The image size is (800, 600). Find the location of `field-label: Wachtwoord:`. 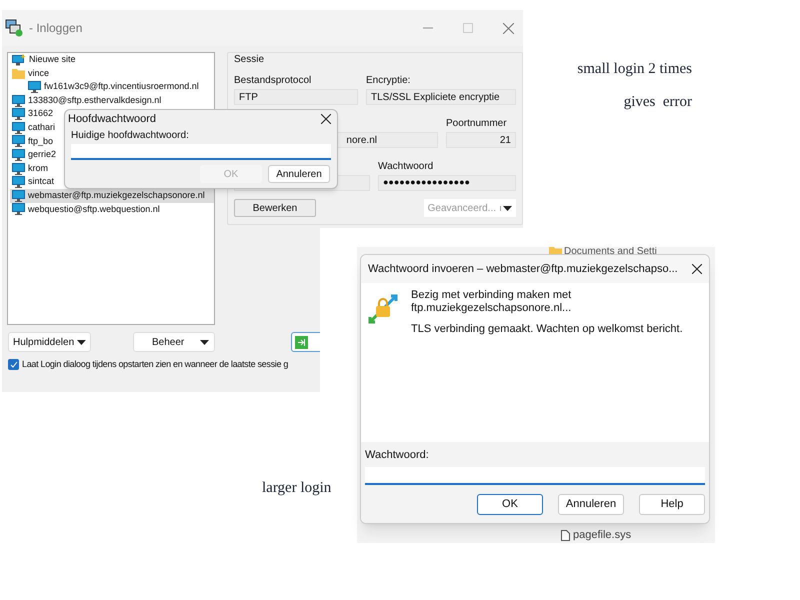

field-label: Wachtwoord: is located at coordinates (397, 455).